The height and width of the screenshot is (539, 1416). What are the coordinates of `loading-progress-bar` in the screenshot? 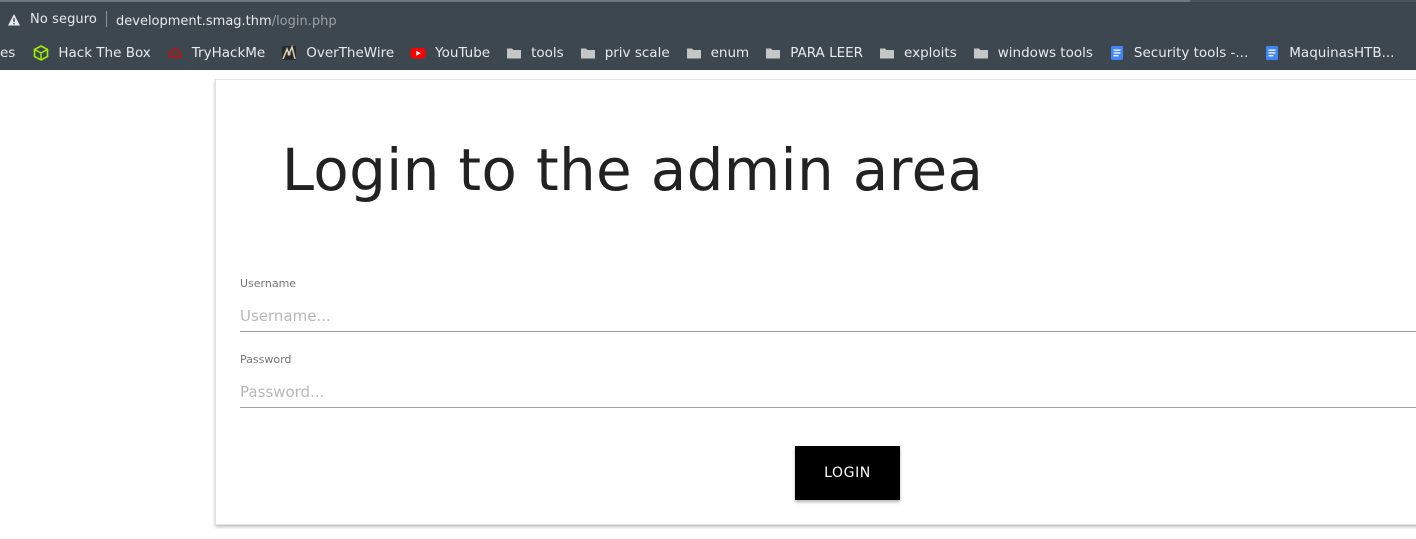 It's located at (595, 1).